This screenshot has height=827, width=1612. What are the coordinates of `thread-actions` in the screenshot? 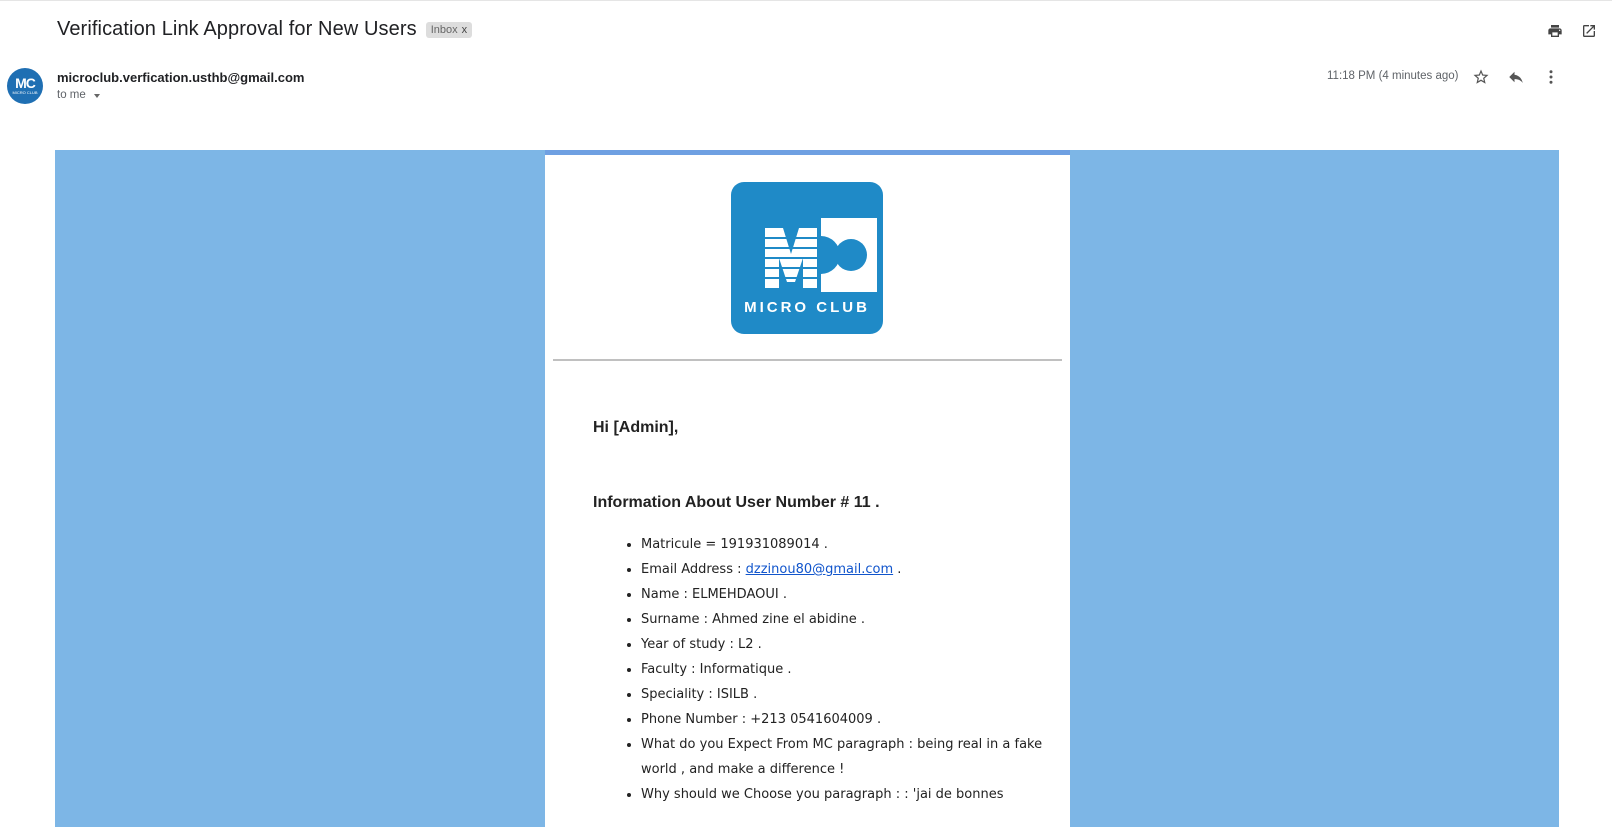 It's located at (1572, 31).